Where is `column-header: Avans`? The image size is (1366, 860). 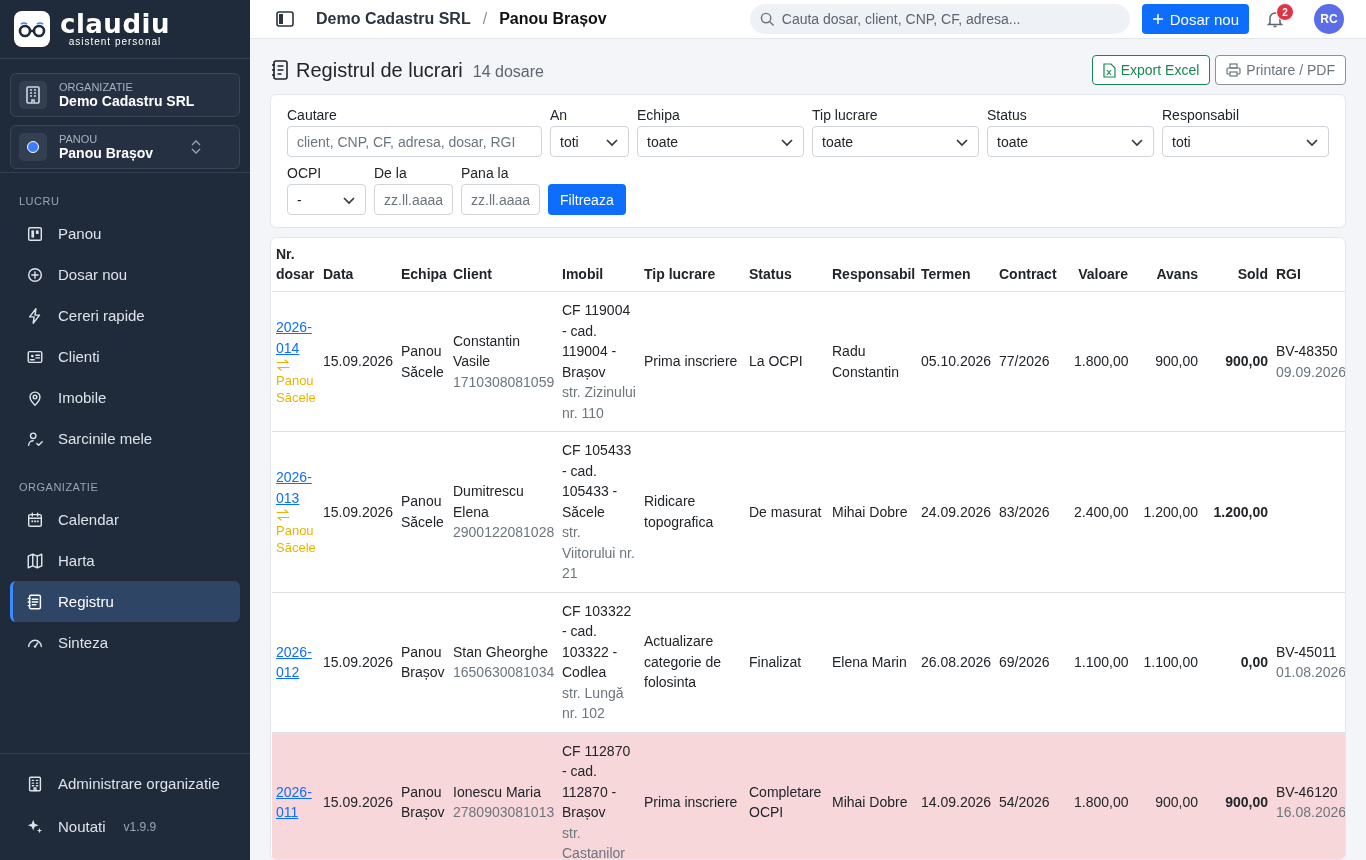 column-header: Avans is located at coordinates (1177, 274).